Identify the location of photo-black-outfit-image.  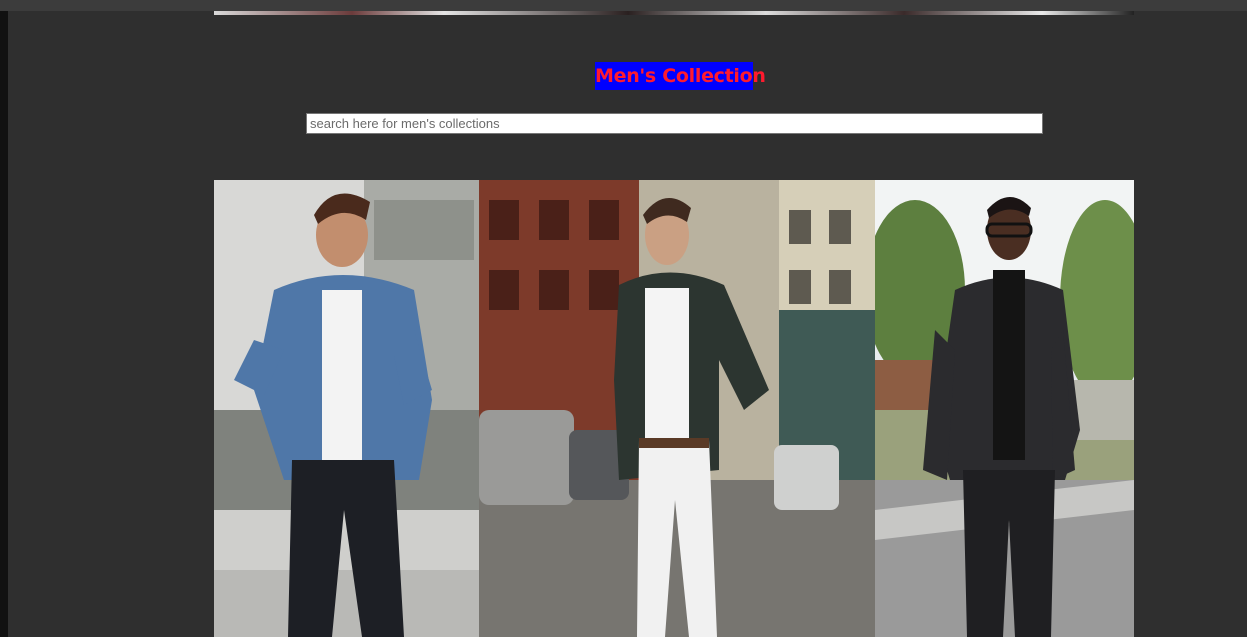
(1004, 408).